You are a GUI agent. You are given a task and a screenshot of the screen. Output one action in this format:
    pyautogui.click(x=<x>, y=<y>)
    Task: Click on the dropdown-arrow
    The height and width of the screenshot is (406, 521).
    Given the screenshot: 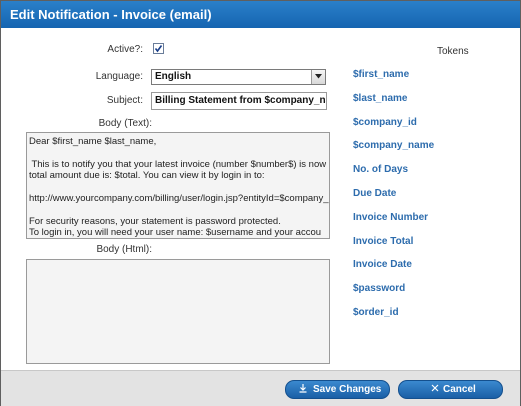 What is the action you would take?
    pyautogui.click(x=318, y=77)
    